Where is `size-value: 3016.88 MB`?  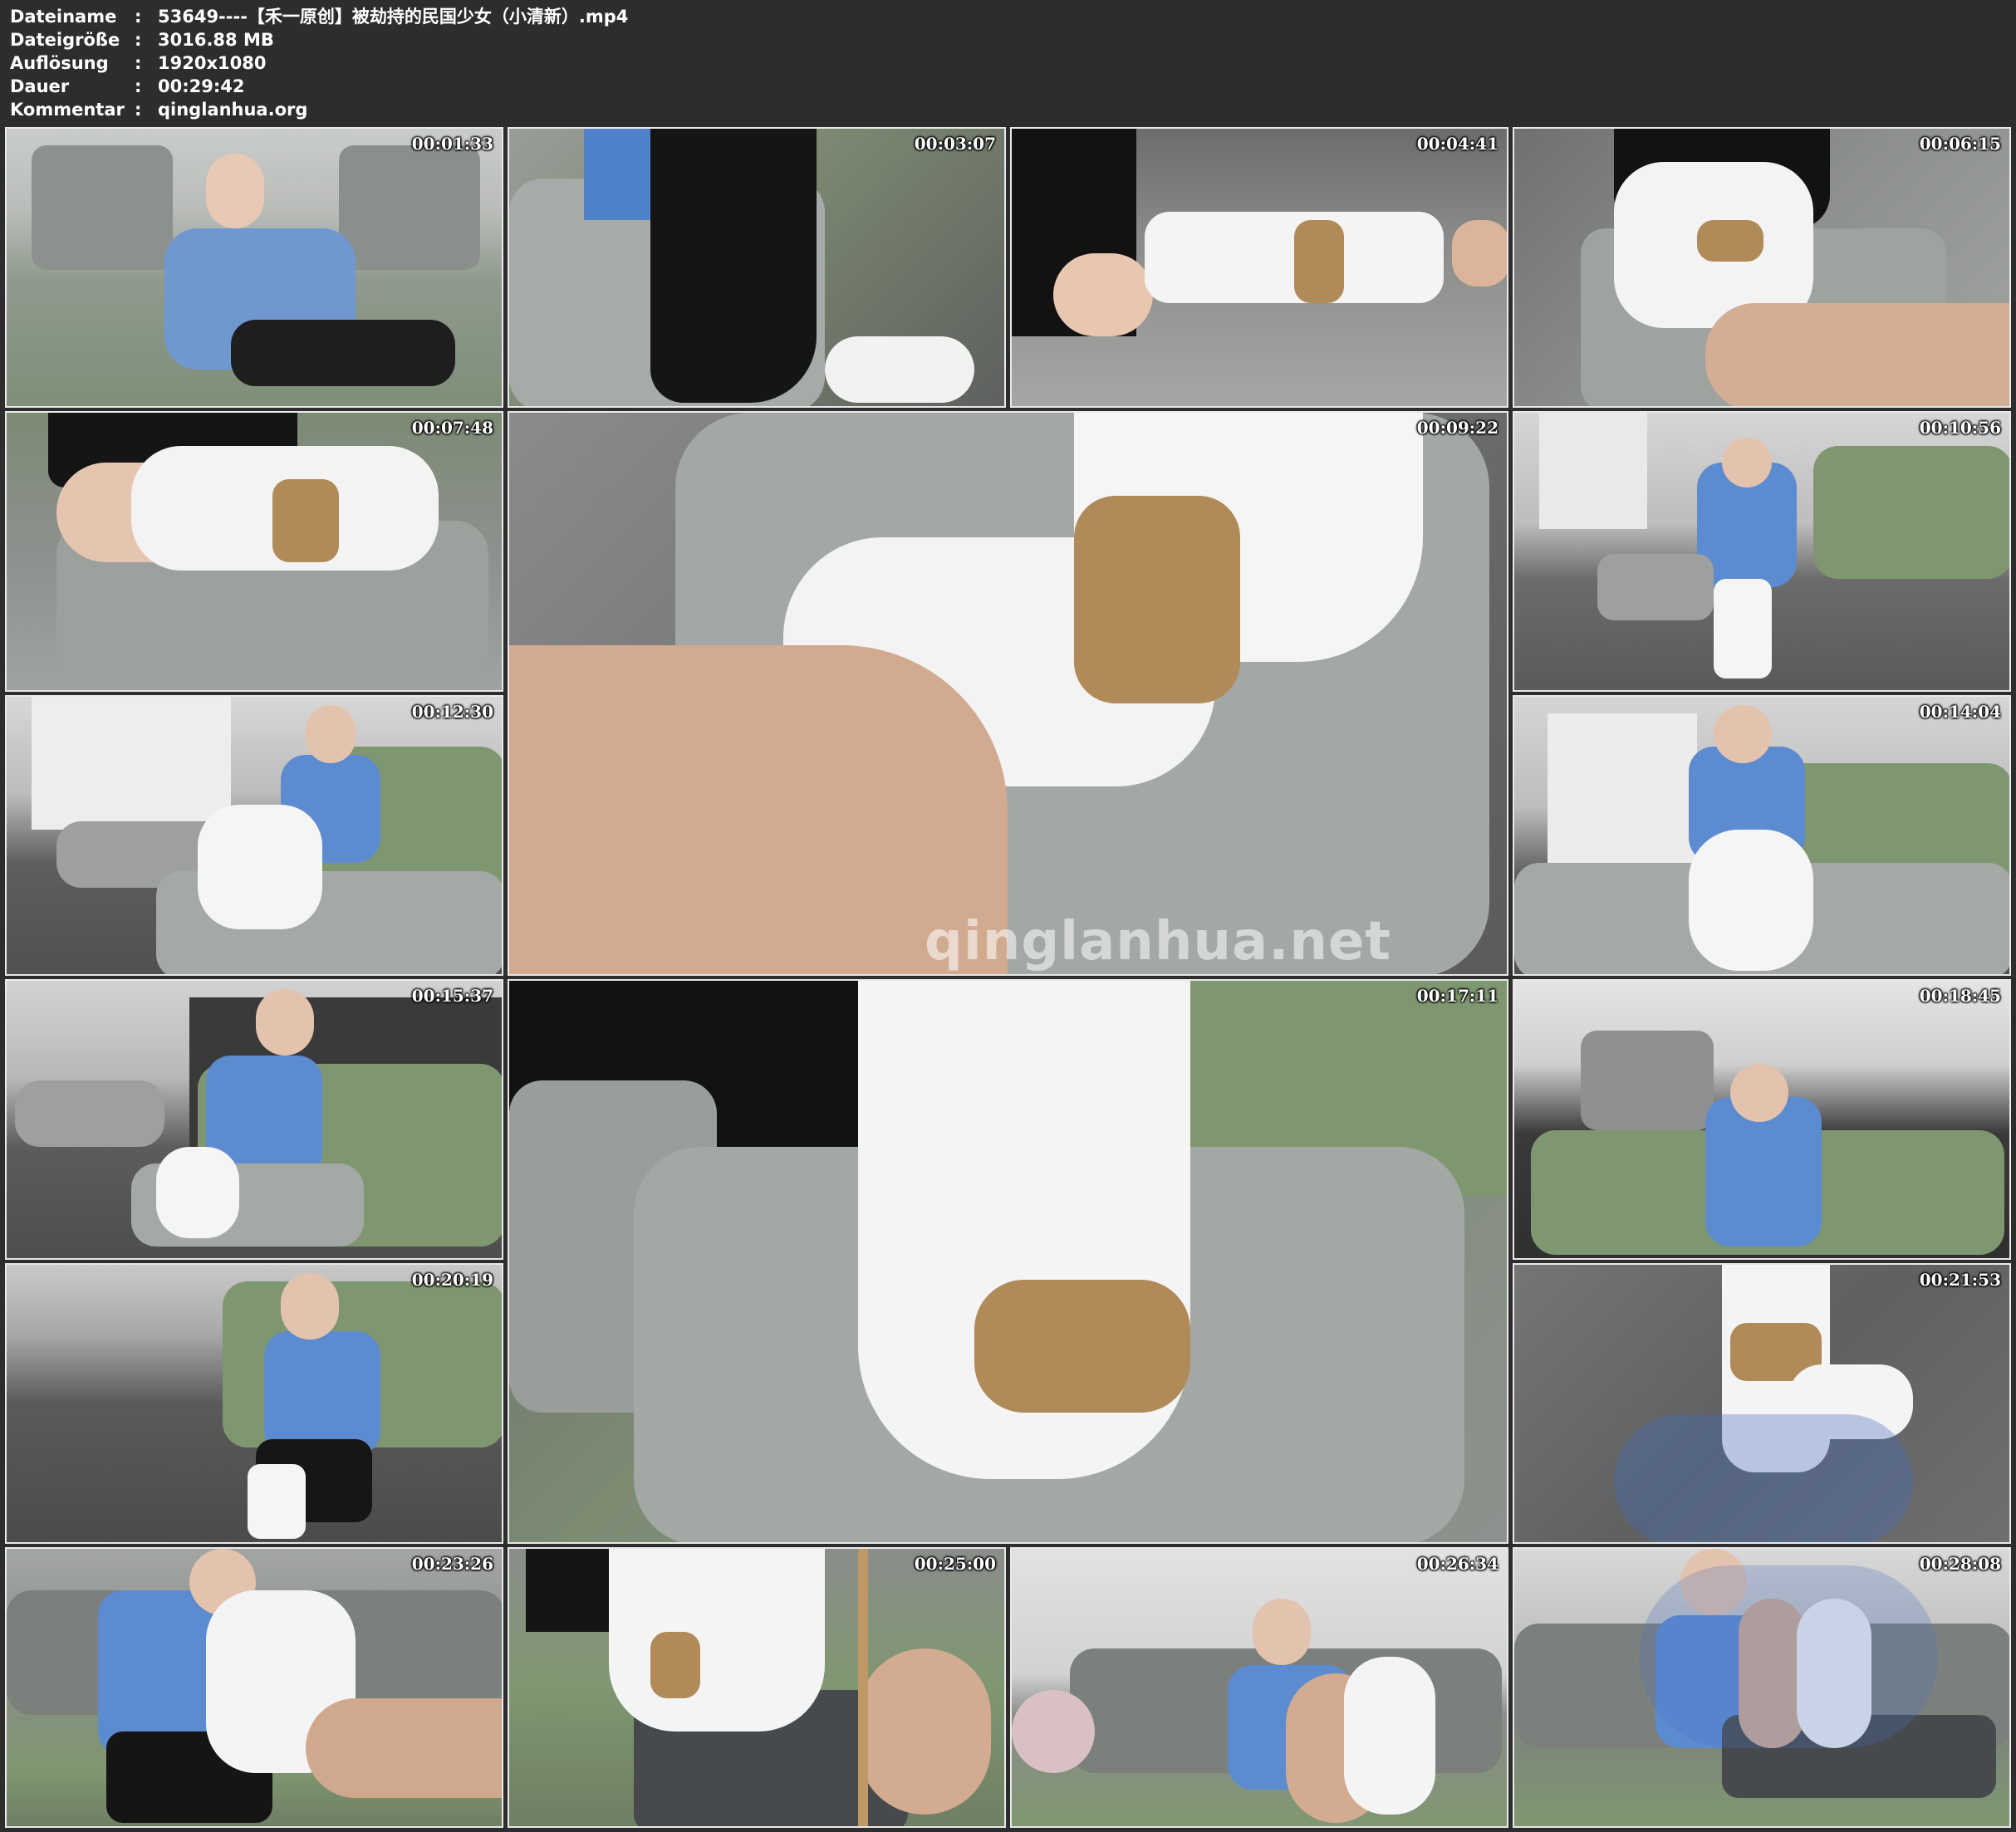
size-value: 3016.88 MB is located at coordinates (216, 40).